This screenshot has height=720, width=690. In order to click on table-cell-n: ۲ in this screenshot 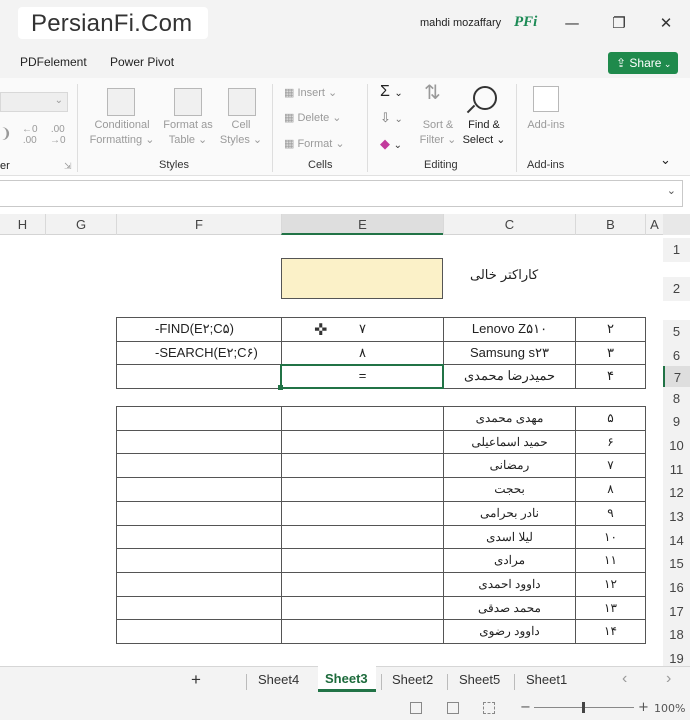, I will do `click(610, 329)`.